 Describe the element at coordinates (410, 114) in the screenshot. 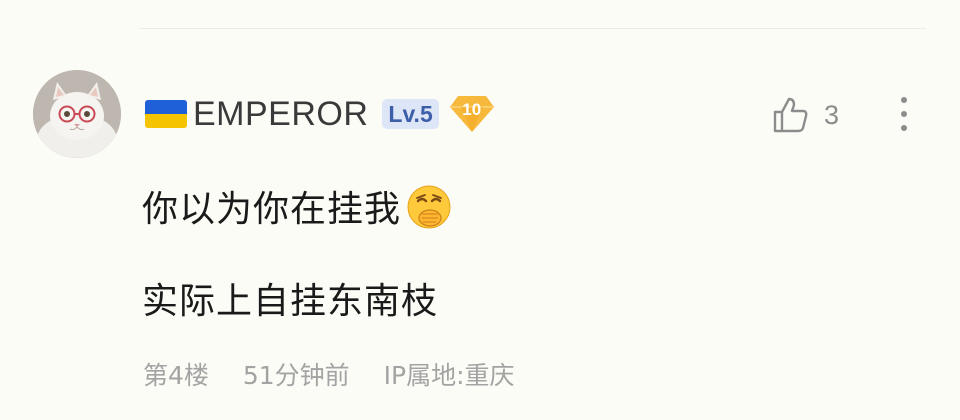

I see `level-badge: Lv.5` at that location.